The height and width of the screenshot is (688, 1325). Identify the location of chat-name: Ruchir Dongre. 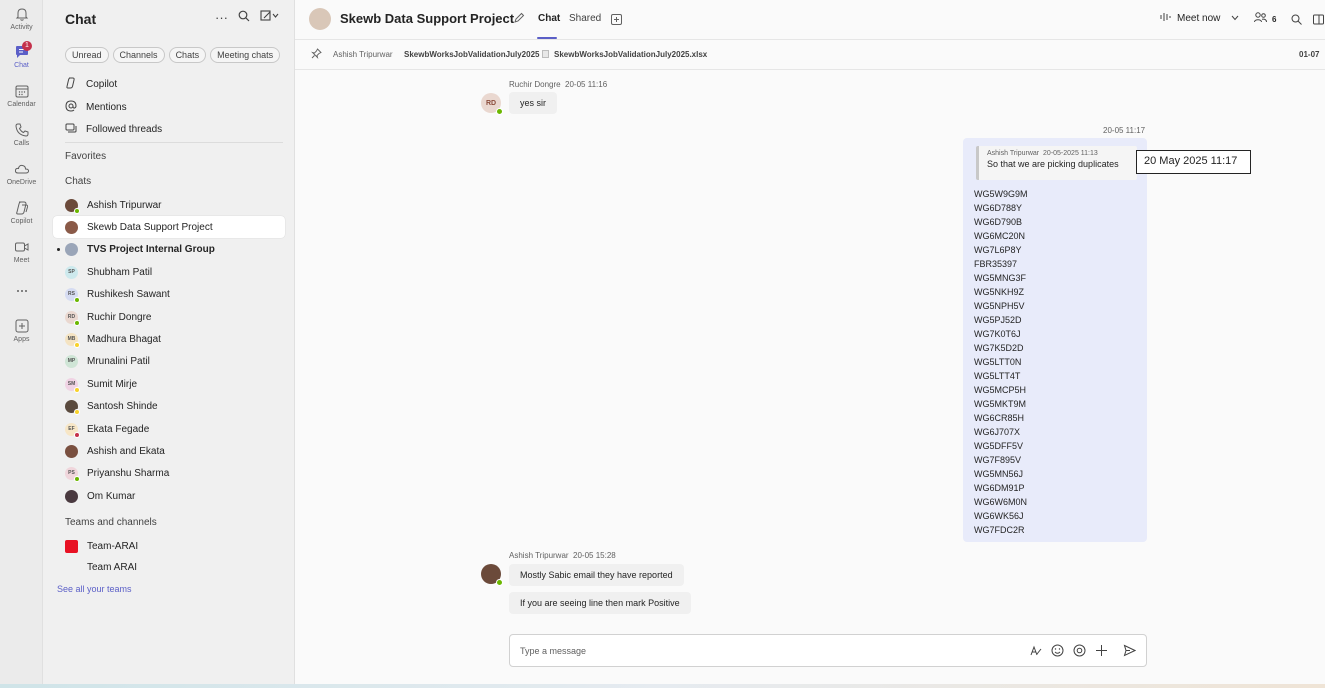
(119, 317).